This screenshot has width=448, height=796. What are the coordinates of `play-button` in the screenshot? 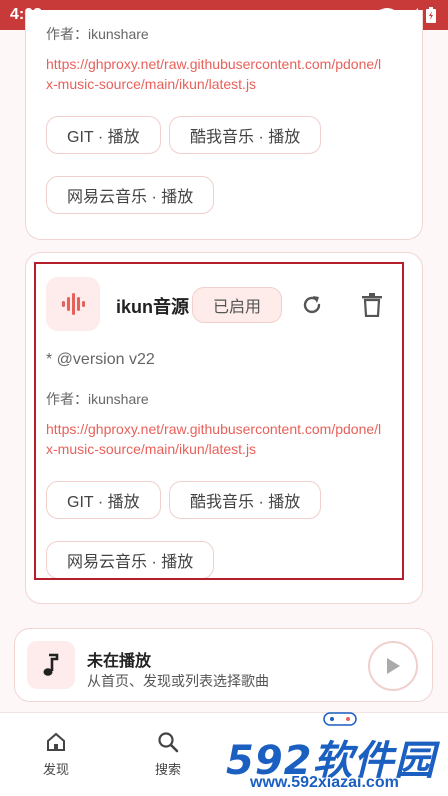 It's located at (393, 666).